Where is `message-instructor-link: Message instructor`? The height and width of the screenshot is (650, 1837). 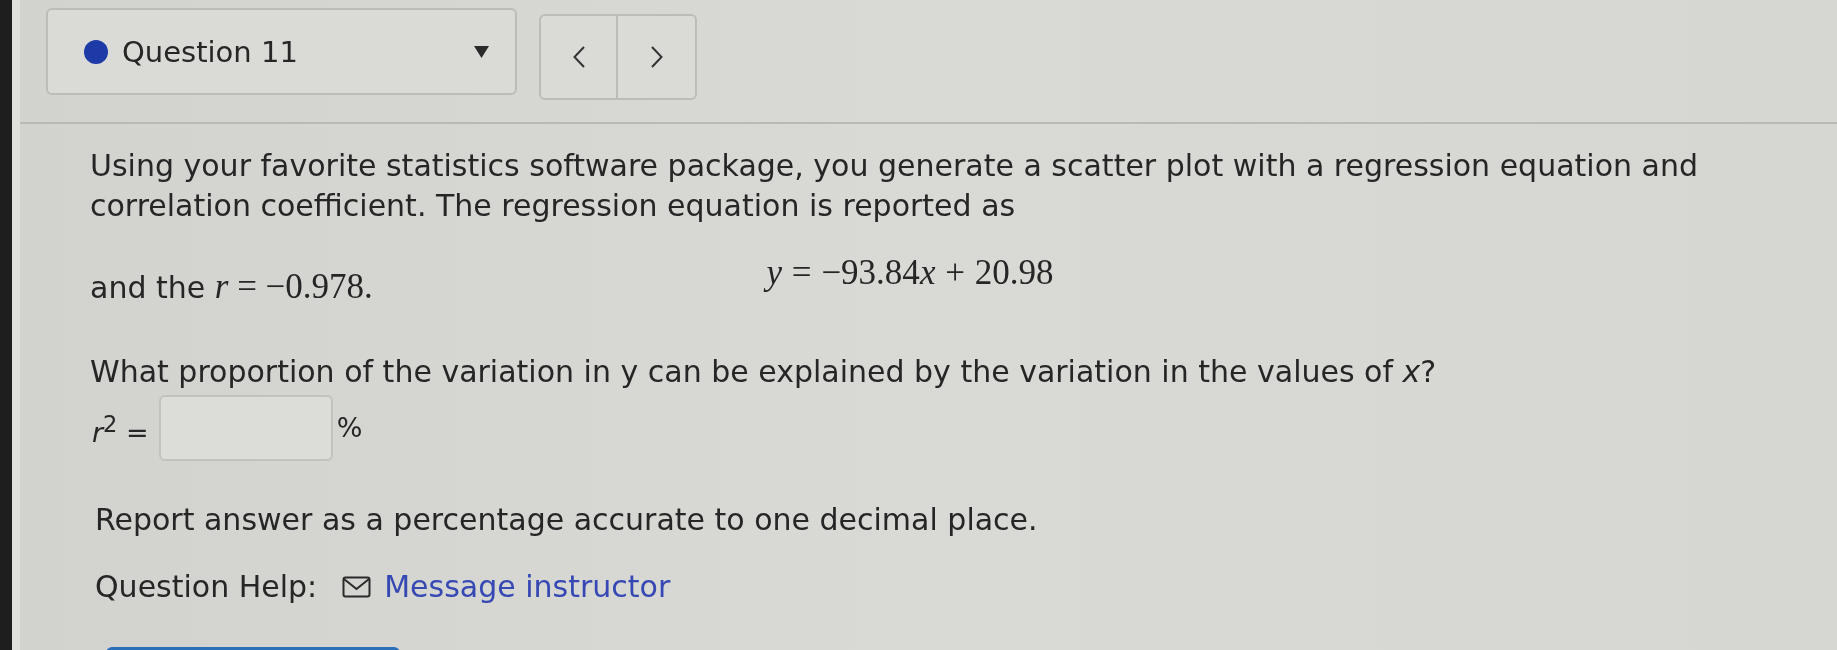
message-instructor-link: Message instructor is located at coordinates (506, 587).